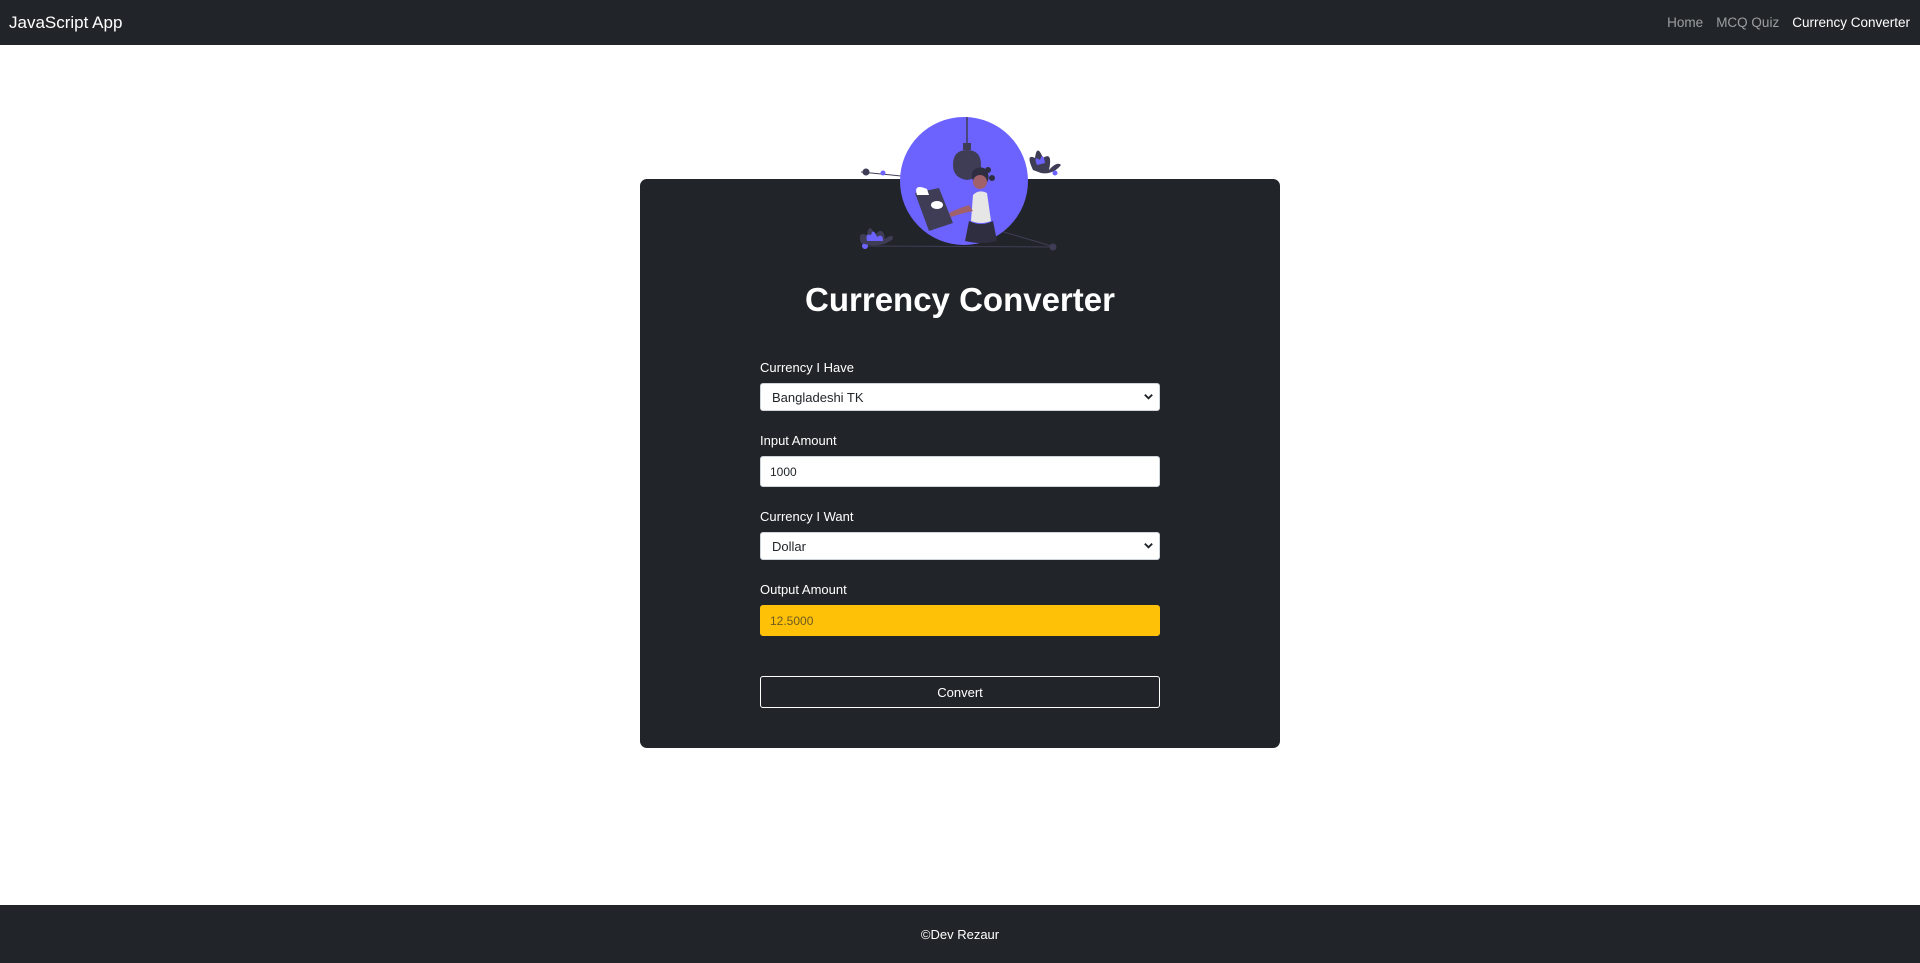 This screenshot has width=1920, height=963. What do you see at coordinates (960, 692) in the screenshot?
I see `convert-button: Convert` at bounding box center [960, 692].